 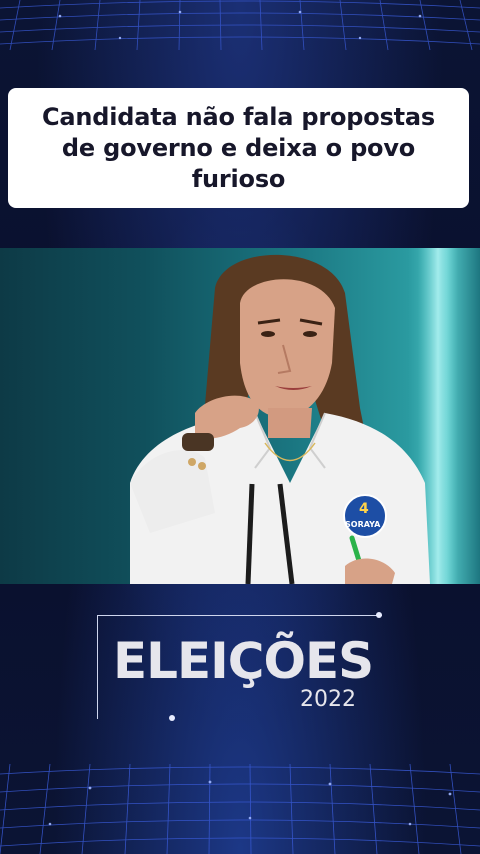 What do you see at coordinates (328, 699) in the screenshot?
I see `elections-year: 2022` at bounding box center [328, 699].